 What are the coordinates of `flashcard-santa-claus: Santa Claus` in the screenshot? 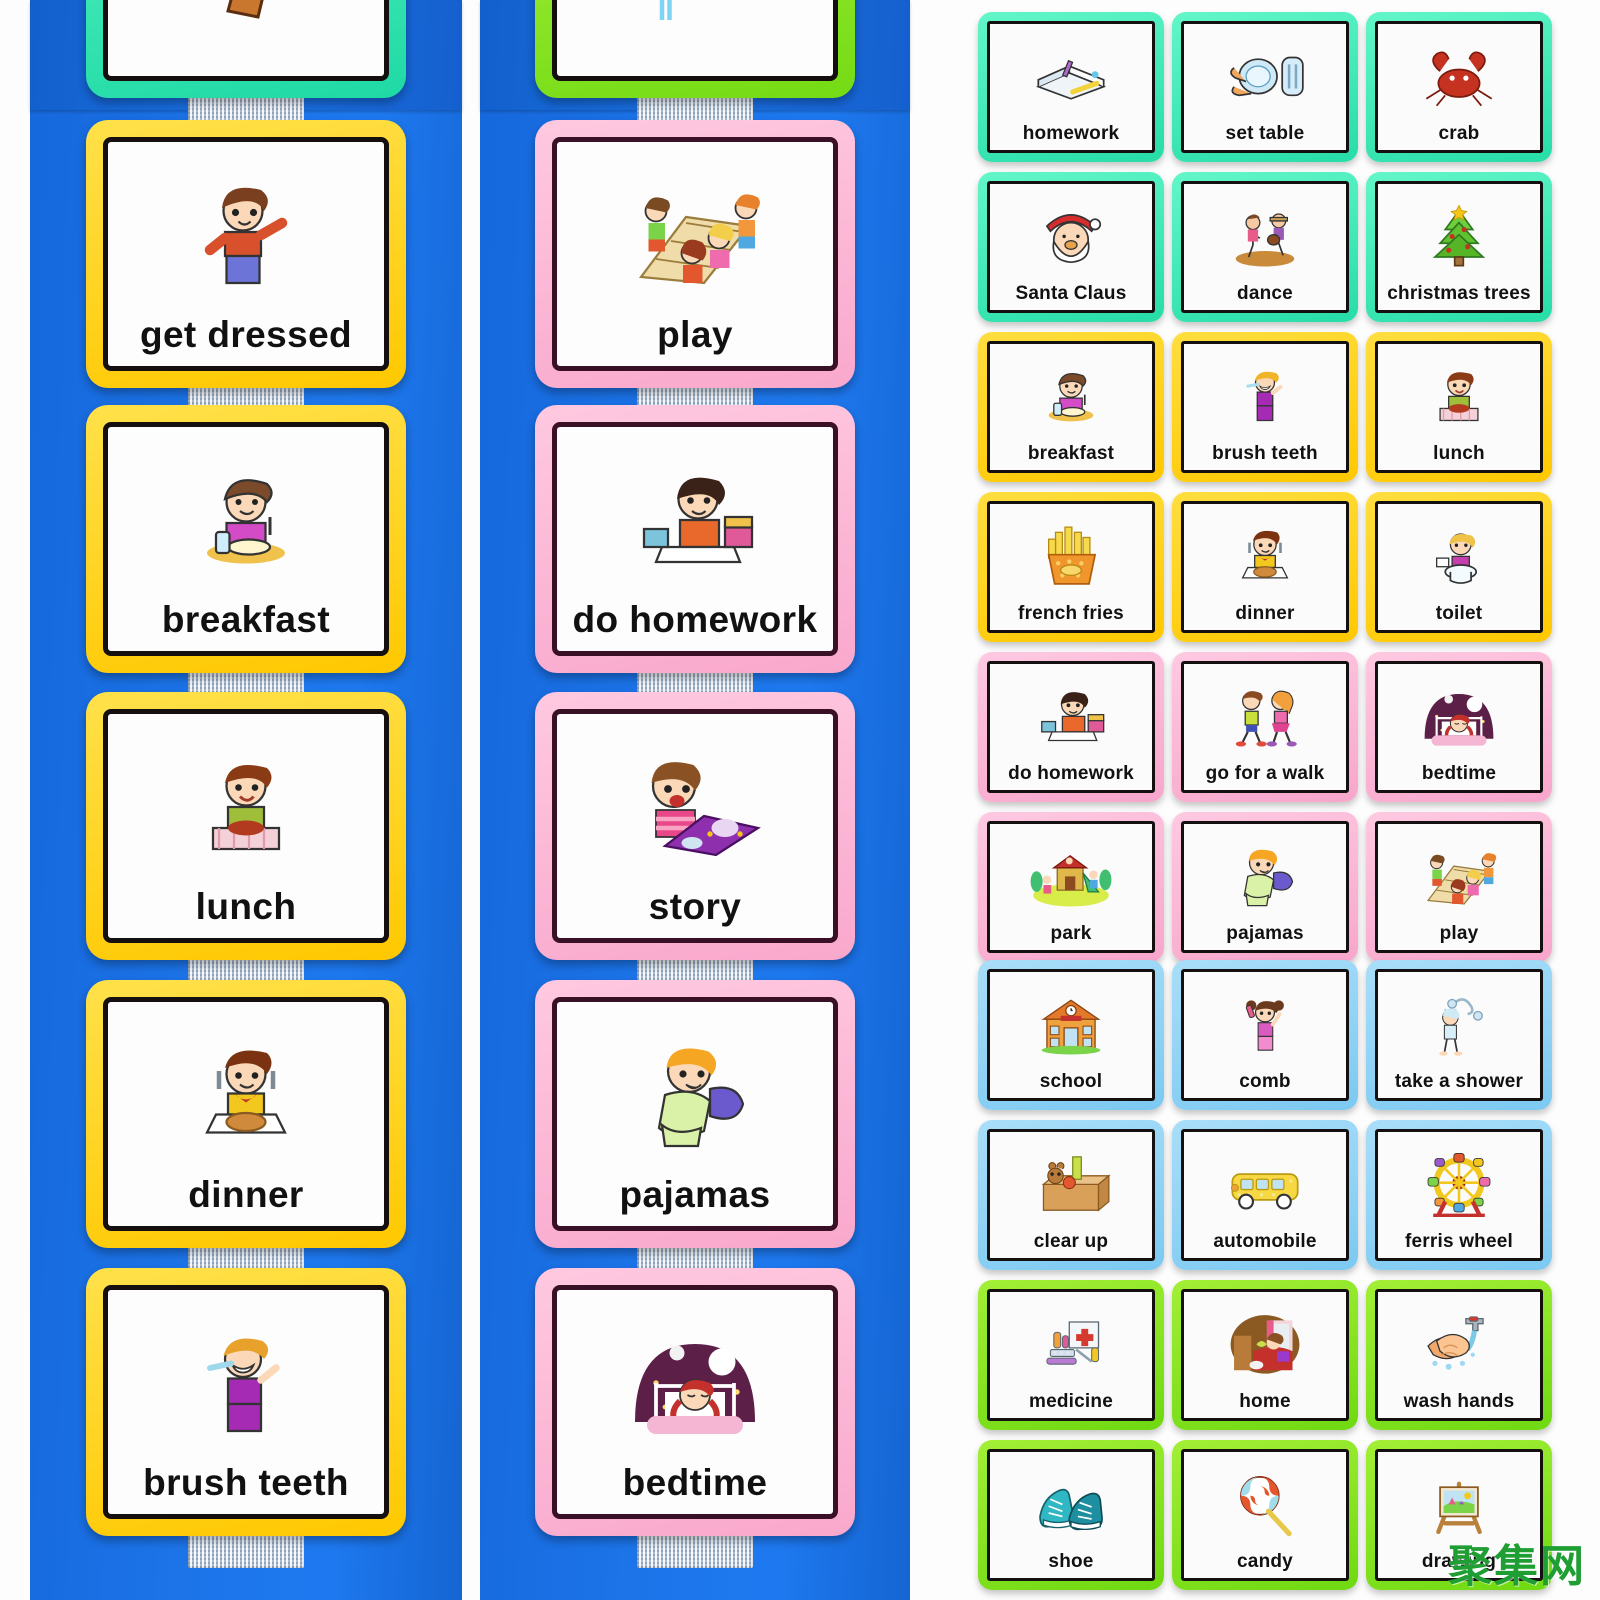 It's located at (1071, 247).